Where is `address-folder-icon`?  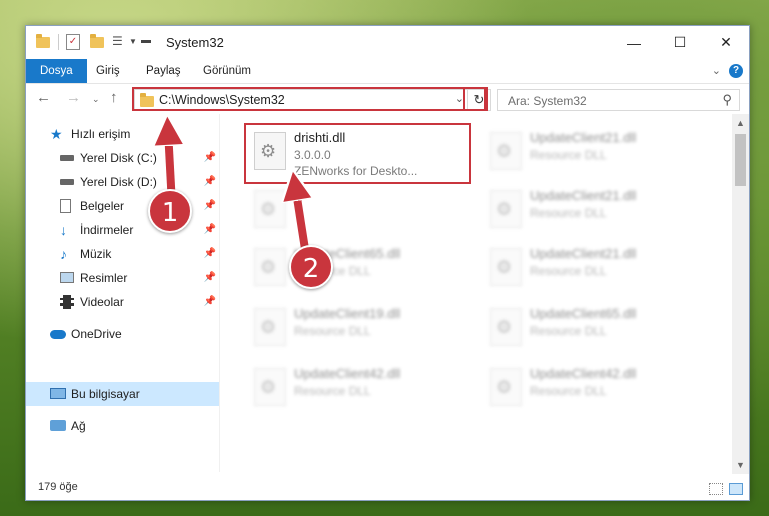
address-folder-icon is located at coordinates (147, 100).